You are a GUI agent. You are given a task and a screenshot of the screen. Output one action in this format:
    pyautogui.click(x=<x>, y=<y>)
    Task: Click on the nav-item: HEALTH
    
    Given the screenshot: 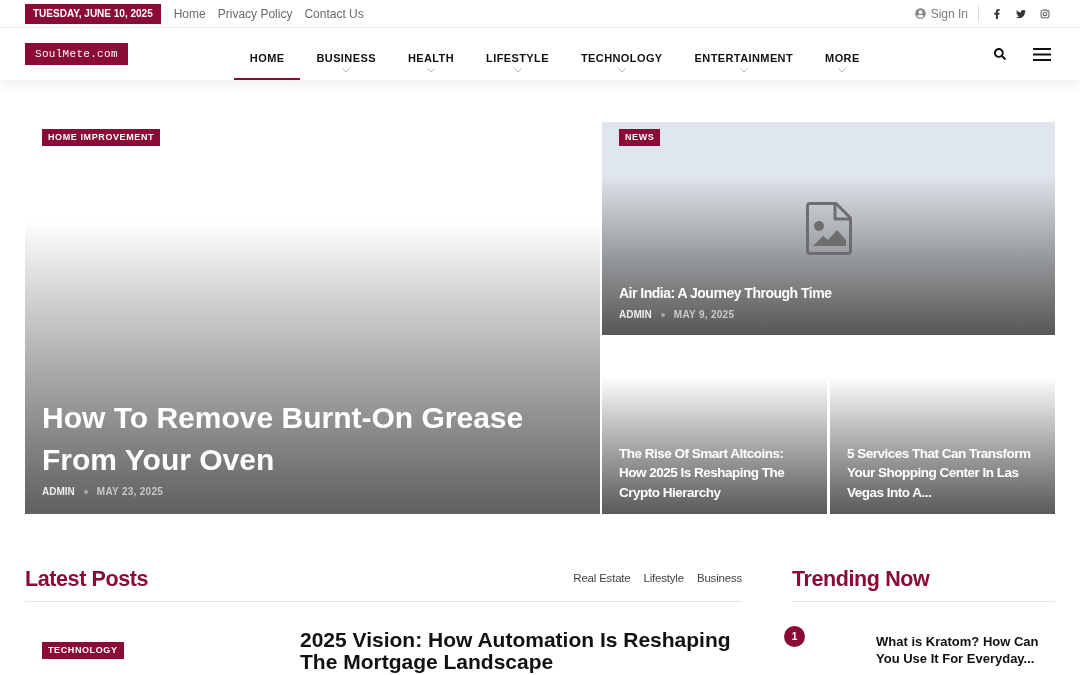 What is the action you would take?
    pyautogui.click(x=431, y=54)
    